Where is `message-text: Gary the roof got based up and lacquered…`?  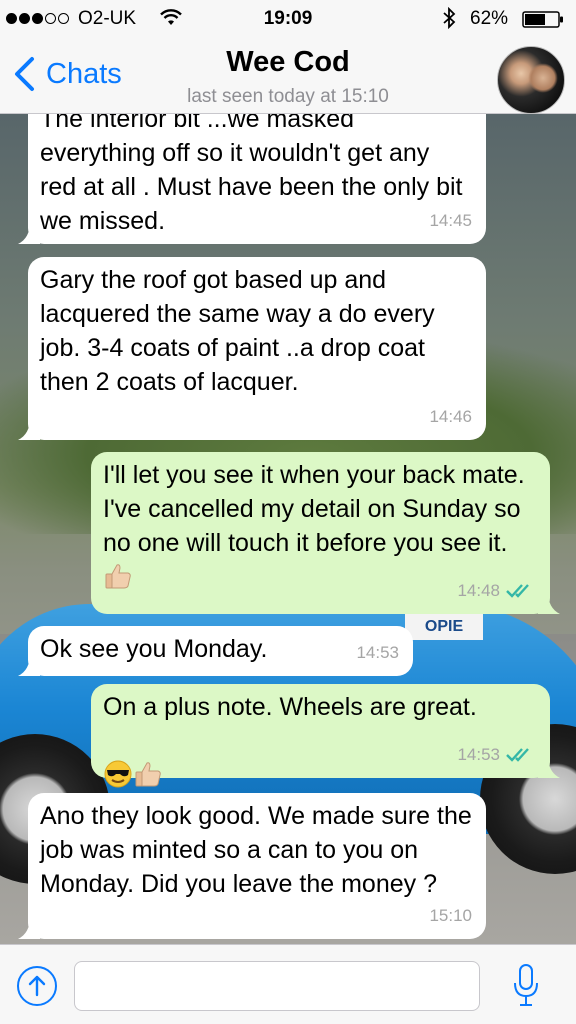
message-text: Gary the roof got based up and lacquered… is located at coordinates (237, 331).